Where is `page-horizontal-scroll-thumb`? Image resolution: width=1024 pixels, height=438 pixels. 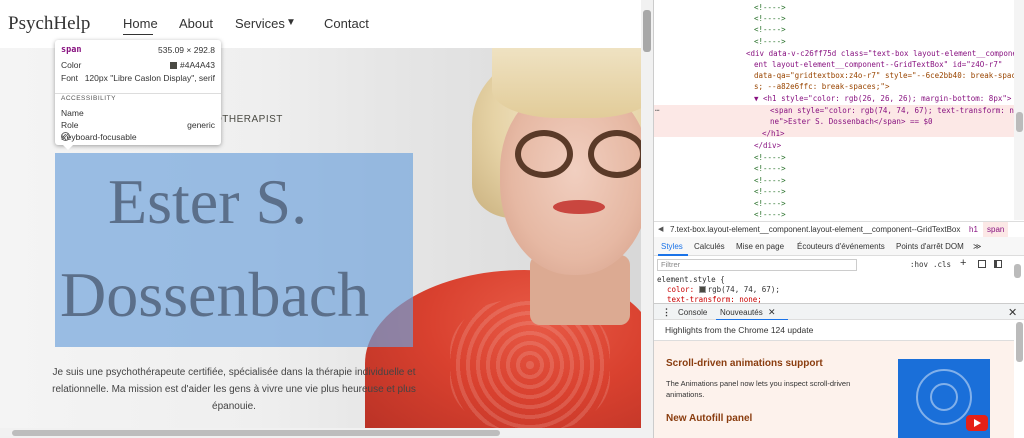
page-horizontal-scroll-thumb is located at coordinates (256, 433).